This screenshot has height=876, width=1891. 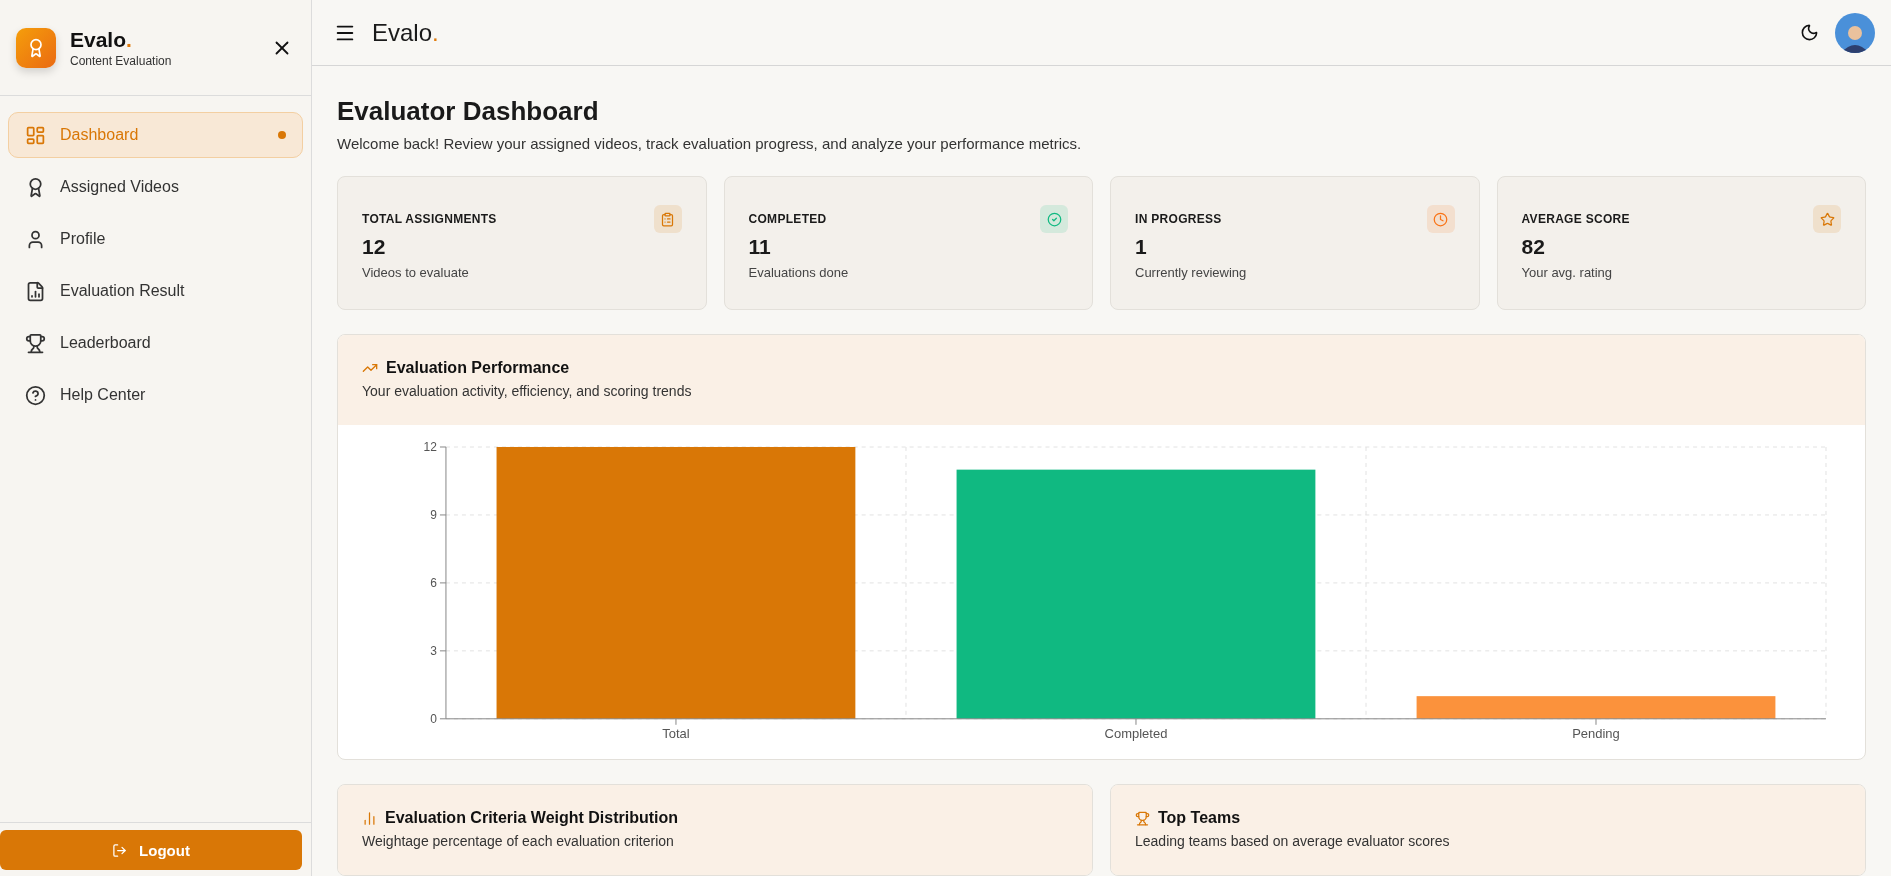 What do you see at coordinates (1855, 32) in the screenshot?
I see `avatar` at bounding box center [1855, 32].